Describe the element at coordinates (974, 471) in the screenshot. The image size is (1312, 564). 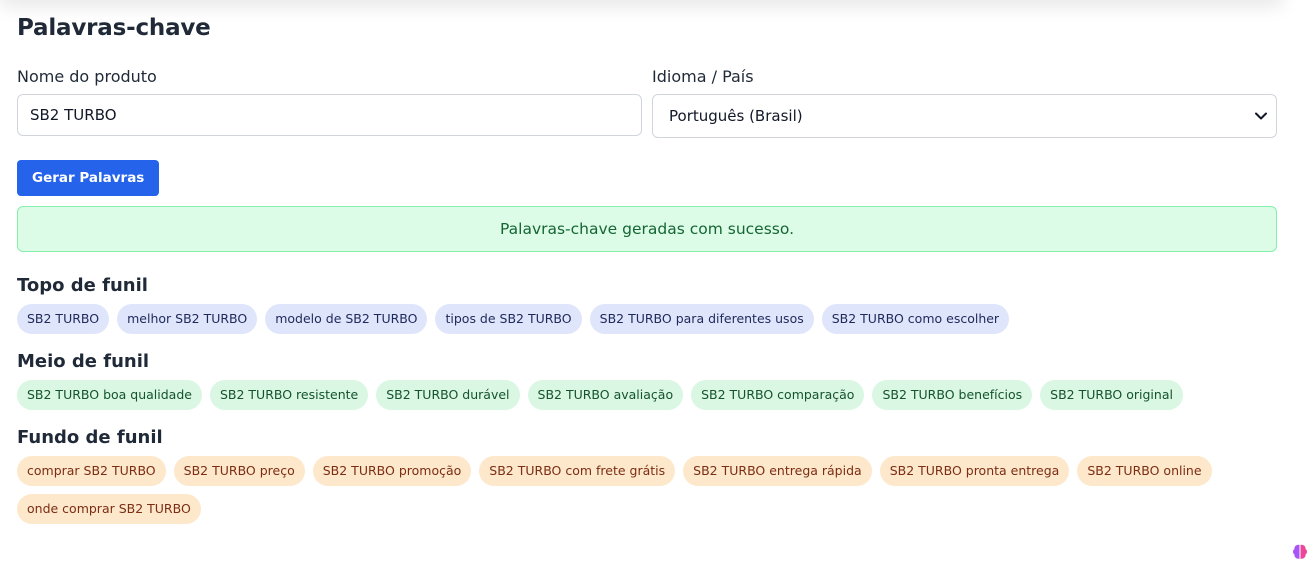
I see `keyword-chip: SB2 TURBO pronta entrega` at that location.